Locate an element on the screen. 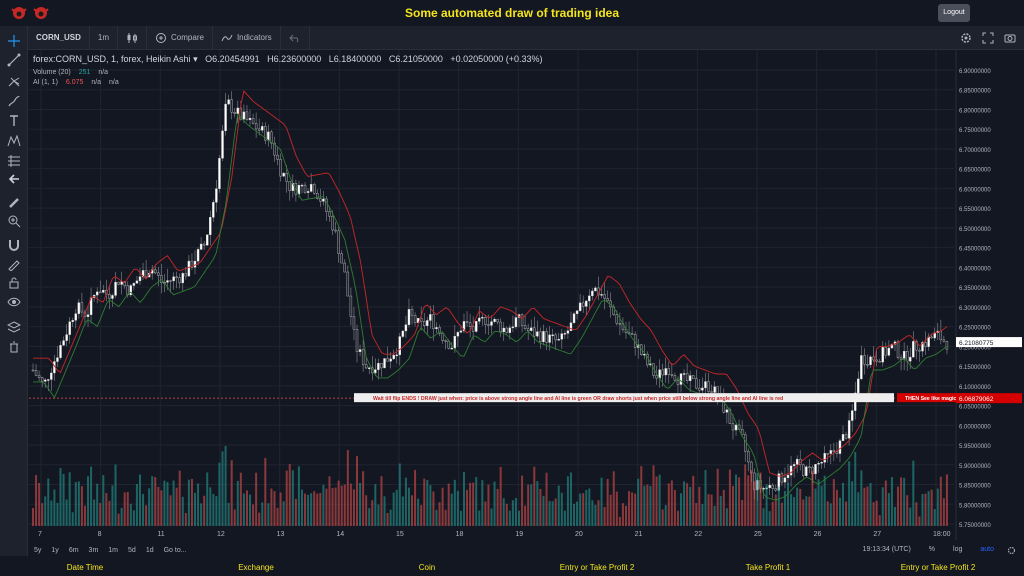  indicators-button: Indicators is located at coordinates (247, 37).